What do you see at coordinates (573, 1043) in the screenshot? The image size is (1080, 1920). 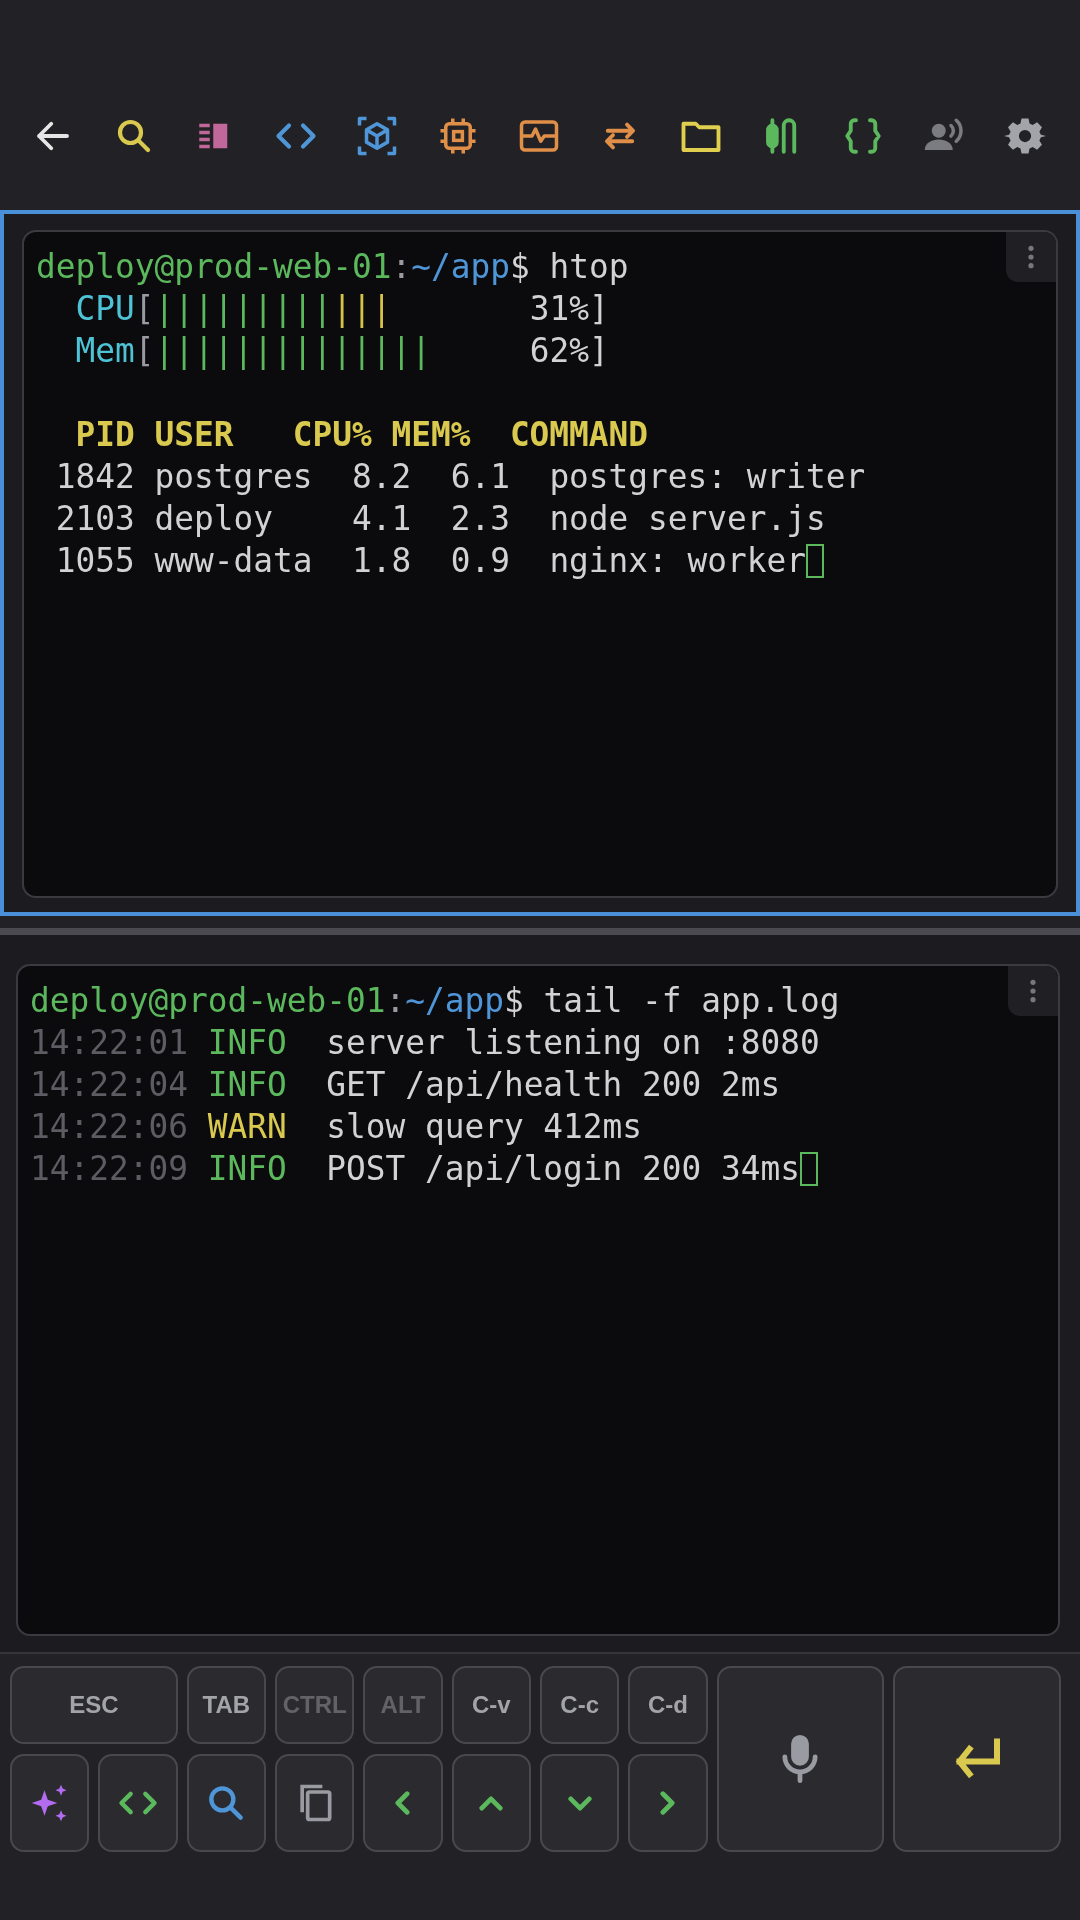 I see `log-message: server listening on :8080` at bounding box center [573, 1043].